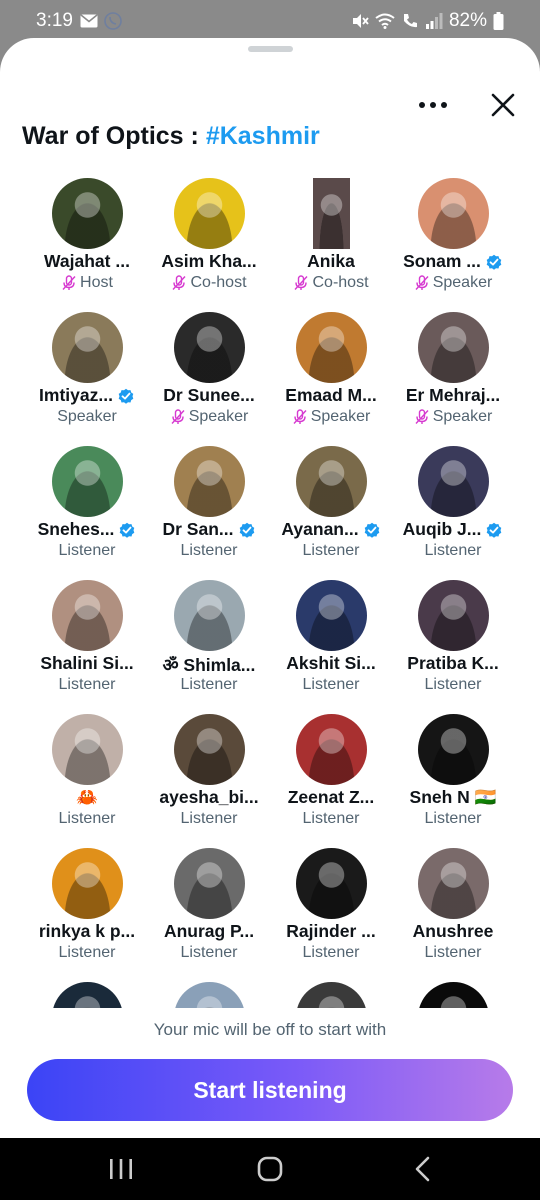  I want to click on participant-card: Dr Sunee... Speaker, so click(209, 379).